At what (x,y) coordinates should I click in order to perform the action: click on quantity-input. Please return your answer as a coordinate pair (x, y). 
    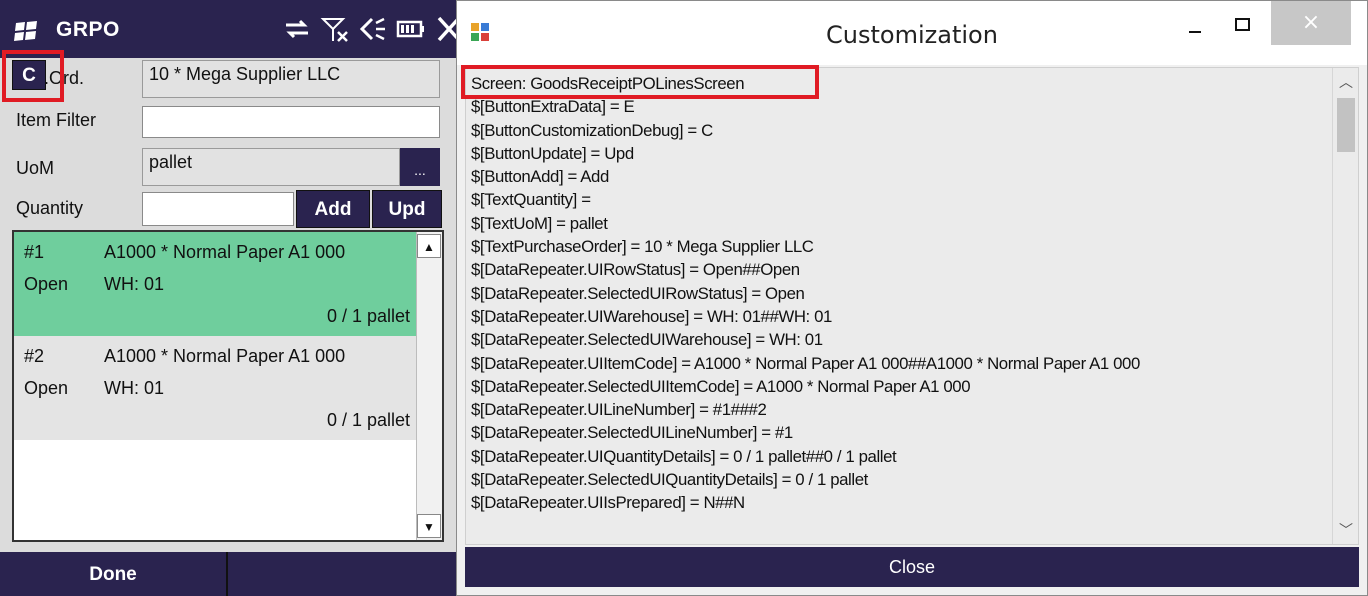
    Looking at the image, I should click on (218, 209).